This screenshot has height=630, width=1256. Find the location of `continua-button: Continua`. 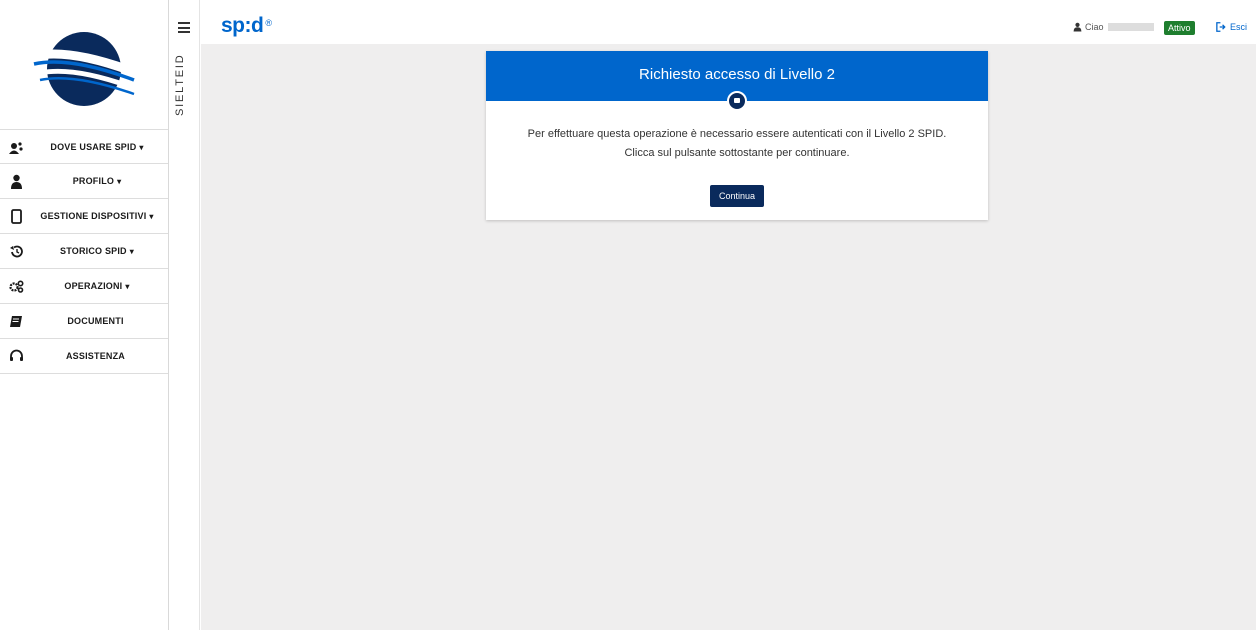

continua-button: Continua is located at coordinates (737, 196).